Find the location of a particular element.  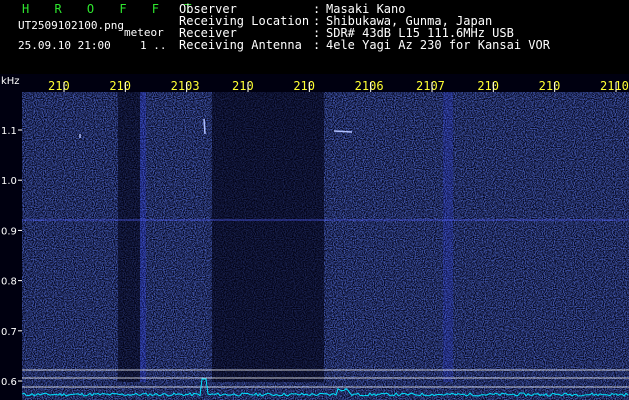

time-tick-label: 2107 is located at coordinates (430, 86).